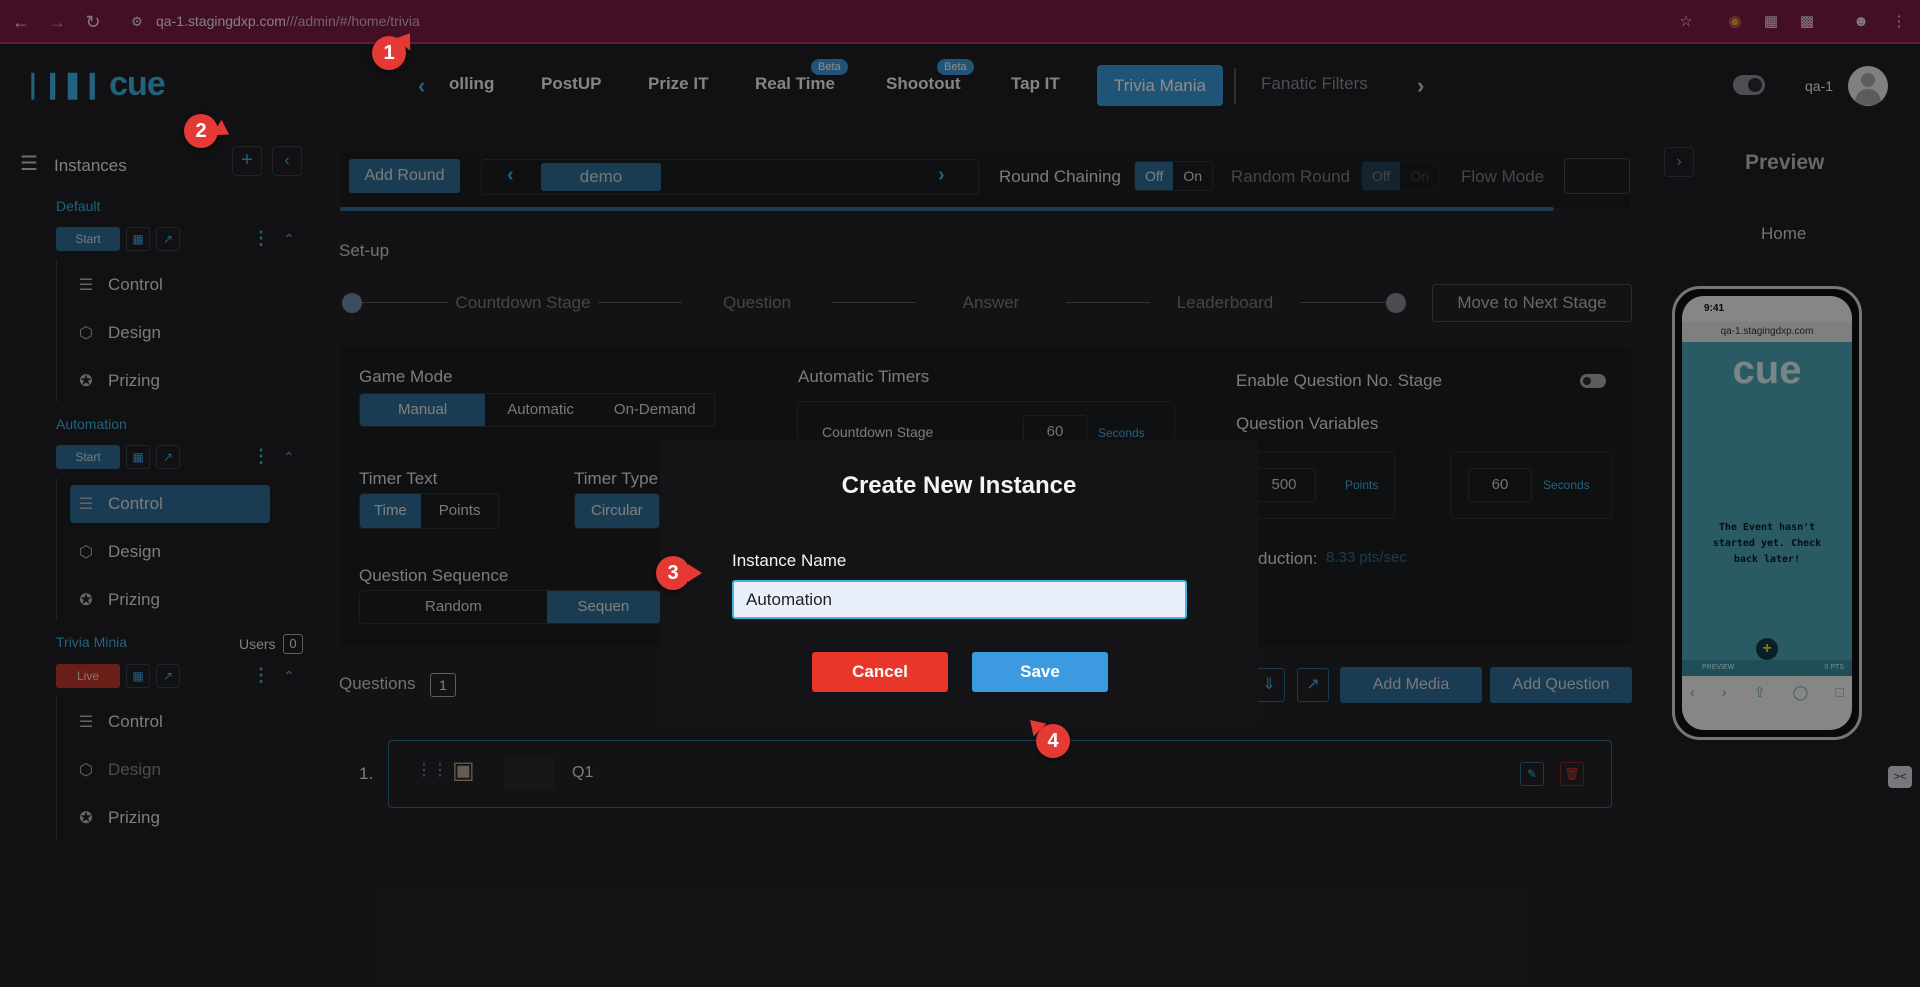 The image size is (1920, 987). I want to click on modal-title: Create New Instance, so click(959, 485).